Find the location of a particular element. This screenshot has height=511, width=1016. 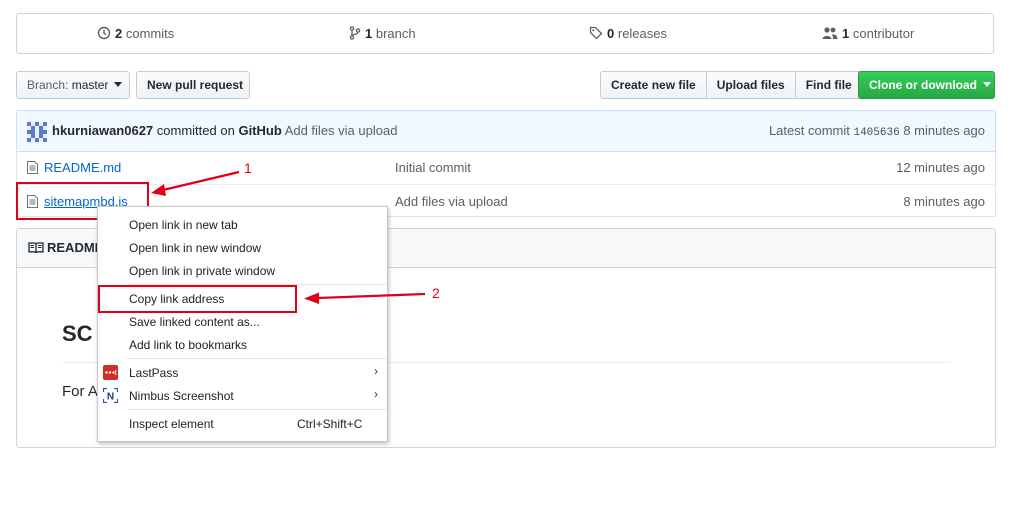

annotation-label-2: 2 is located at coordinates (436, 293).